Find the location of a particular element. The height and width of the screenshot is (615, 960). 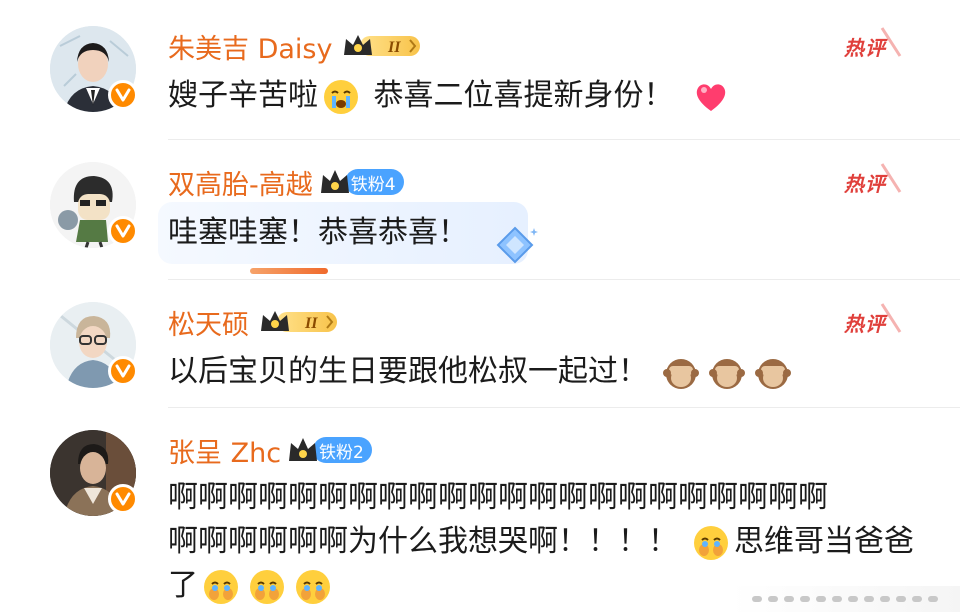

fan-label: 铁粉4 is located at coordinates (374, 182).